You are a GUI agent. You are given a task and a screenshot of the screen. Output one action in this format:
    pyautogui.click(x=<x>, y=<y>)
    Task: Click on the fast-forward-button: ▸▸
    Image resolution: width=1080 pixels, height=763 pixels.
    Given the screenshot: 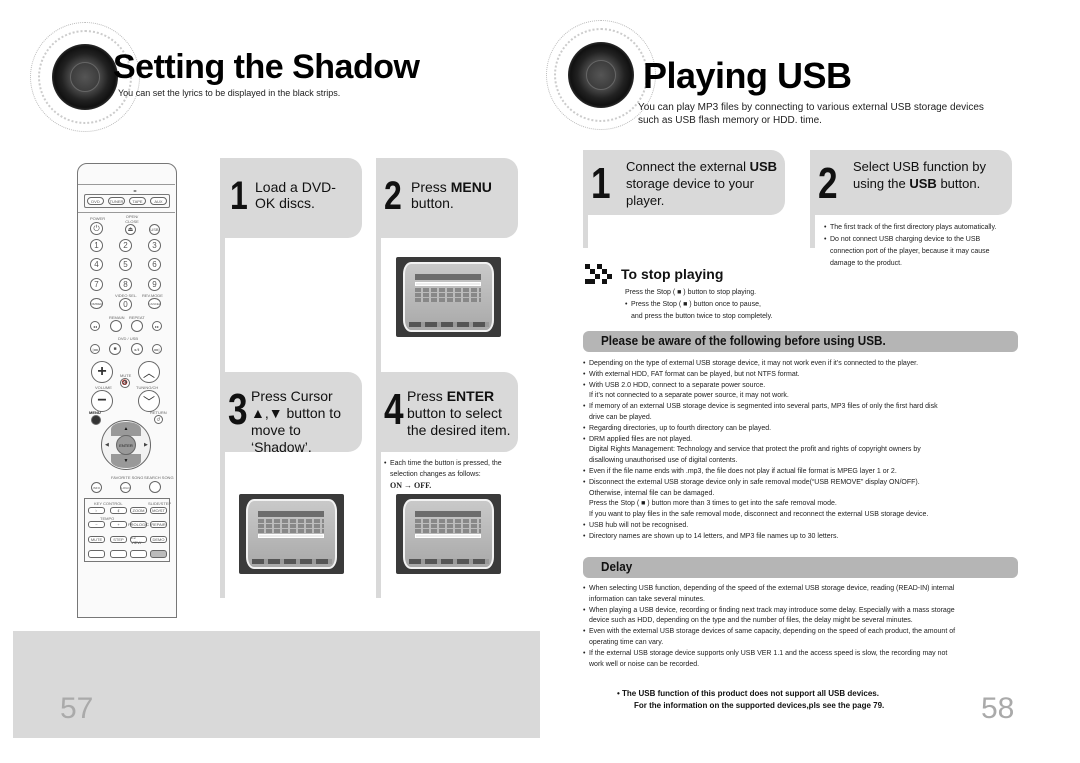 What is the action you would take?
    pyautogui.click(x=157, y=326)
    